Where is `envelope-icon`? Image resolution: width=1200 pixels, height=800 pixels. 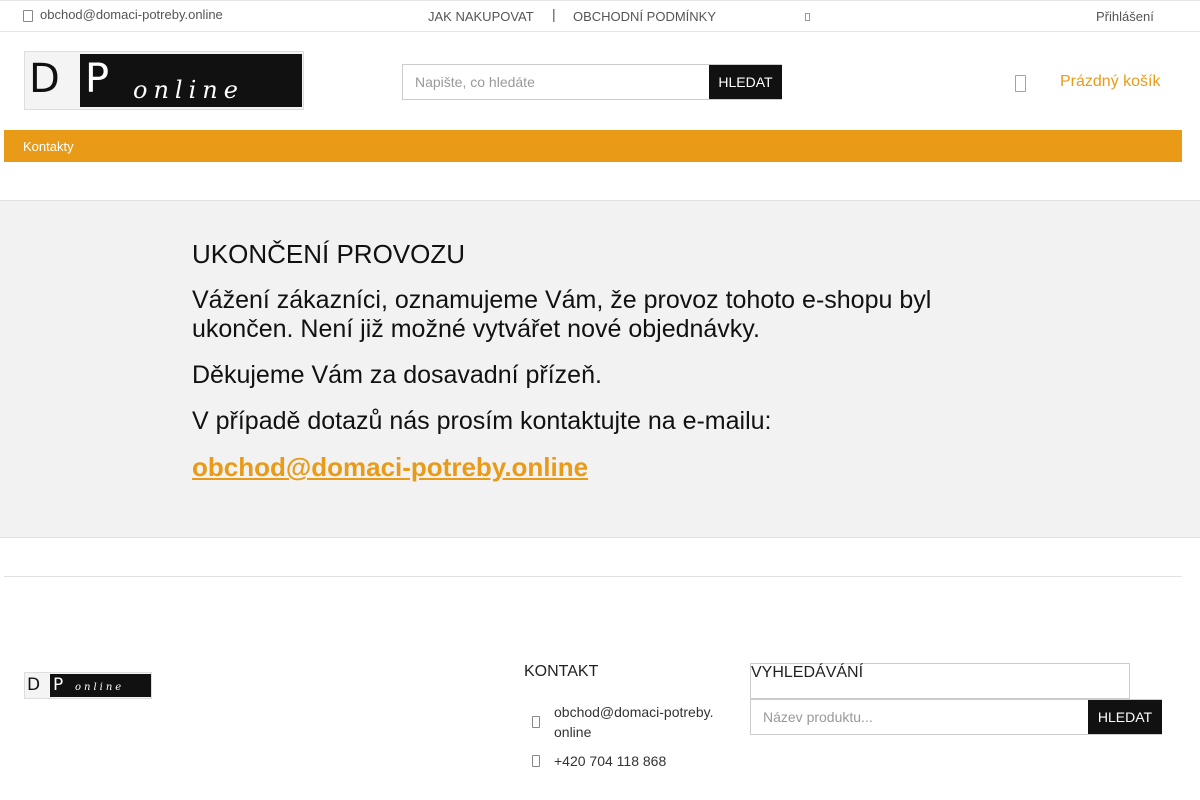
envelope-icon is located at coordinates (27, 15).